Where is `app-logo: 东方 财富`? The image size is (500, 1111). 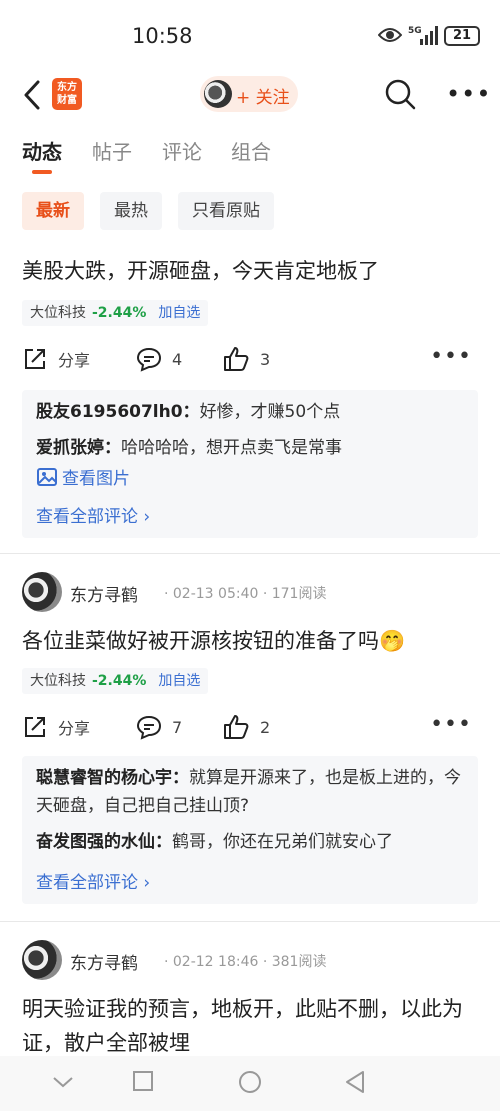 app-logo: 东方 财富 is located at coordinates (67, 94).